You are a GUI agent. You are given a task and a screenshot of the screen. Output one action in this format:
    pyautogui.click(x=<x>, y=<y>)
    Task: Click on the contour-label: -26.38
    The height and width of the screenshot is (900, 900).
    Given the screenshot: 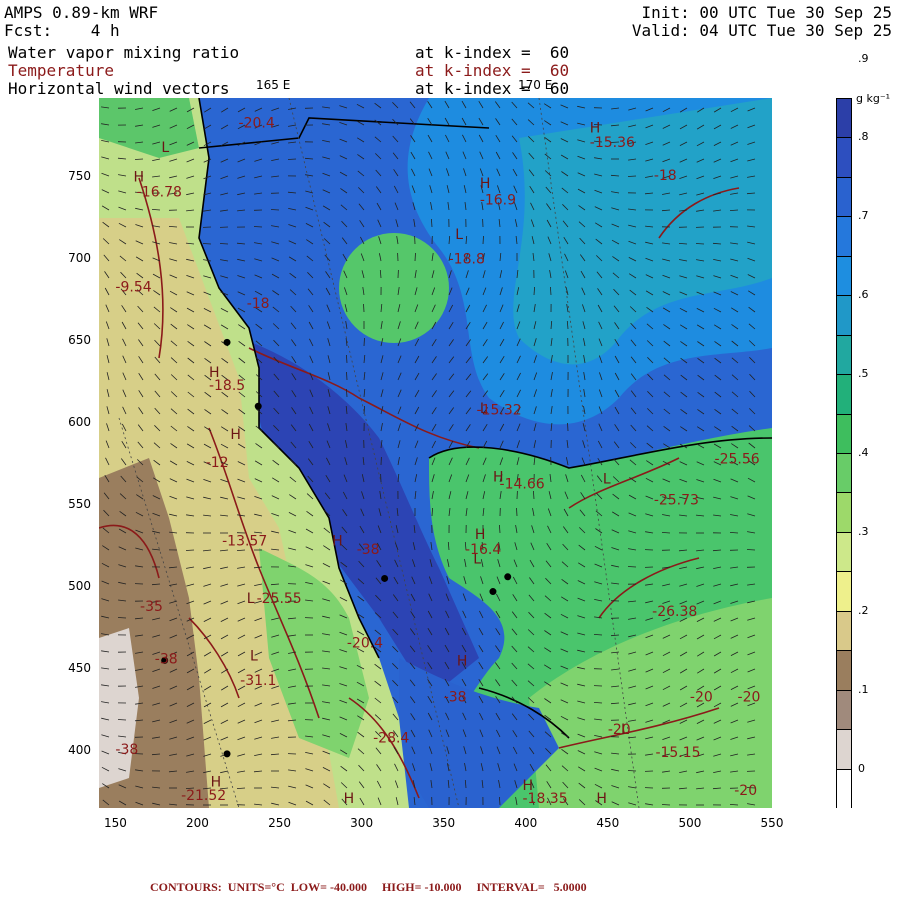 What is the action you would take?
    pyautogui.click(x=674, y=612)
    